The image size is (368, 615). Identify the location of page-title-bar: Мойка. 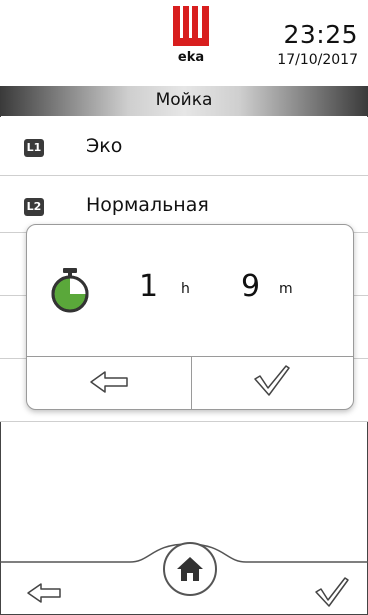
(184, 101).